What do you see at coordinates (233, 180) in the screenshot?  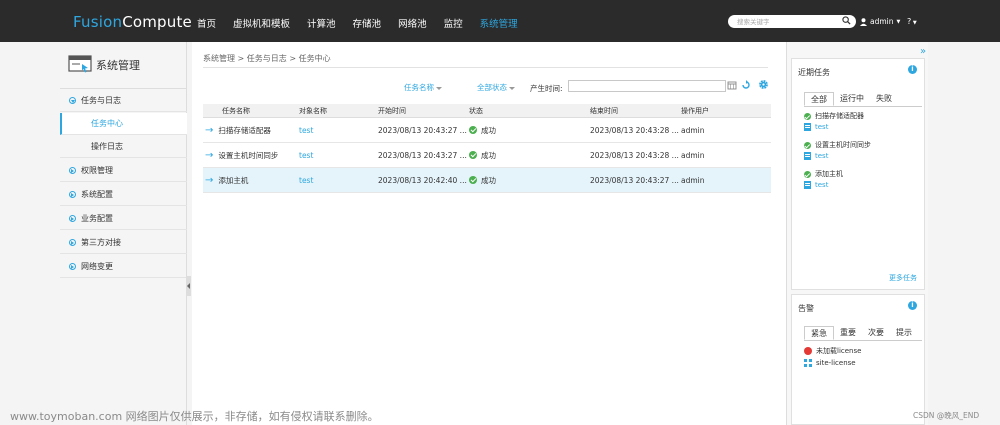 I see `task-name: 添加主机` at bounding box center [233, 180].